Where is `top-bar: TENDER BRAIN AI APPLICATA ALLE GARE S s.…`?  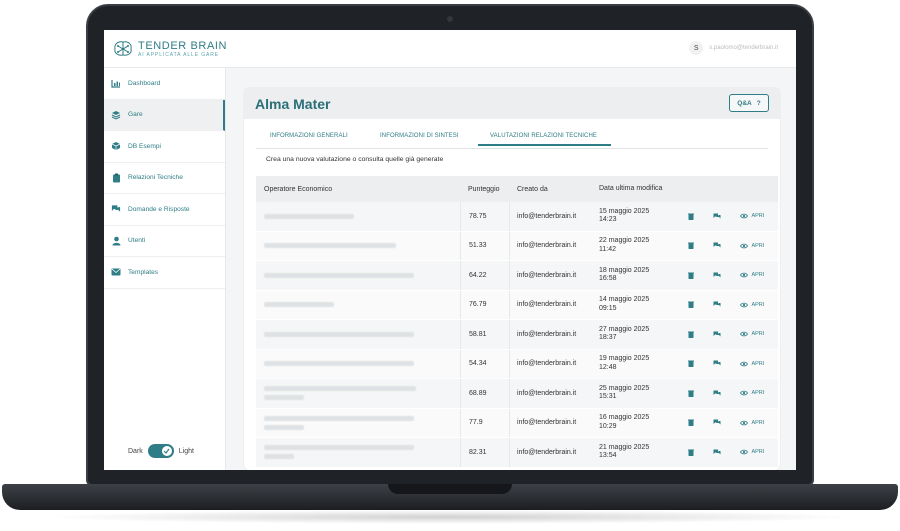 top-bar: TENDER BRAIN AI APPLICATA ALLE GARE S s.… is located at coordinates (450, 49).